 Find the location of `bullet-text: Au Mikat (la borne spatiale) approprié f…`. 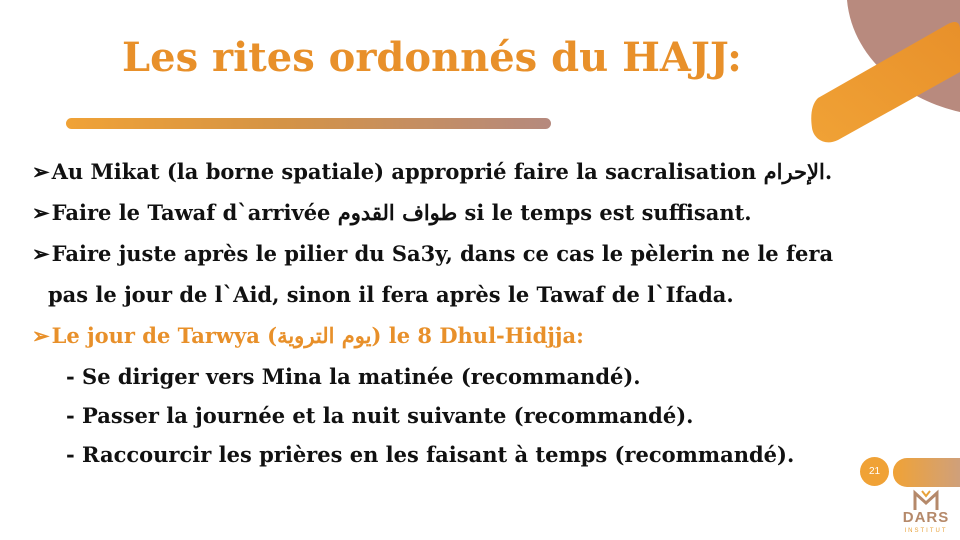

bullet-text: Au Mikat (la borne spatiale) approprié f… is located at coordinates (407, 171).